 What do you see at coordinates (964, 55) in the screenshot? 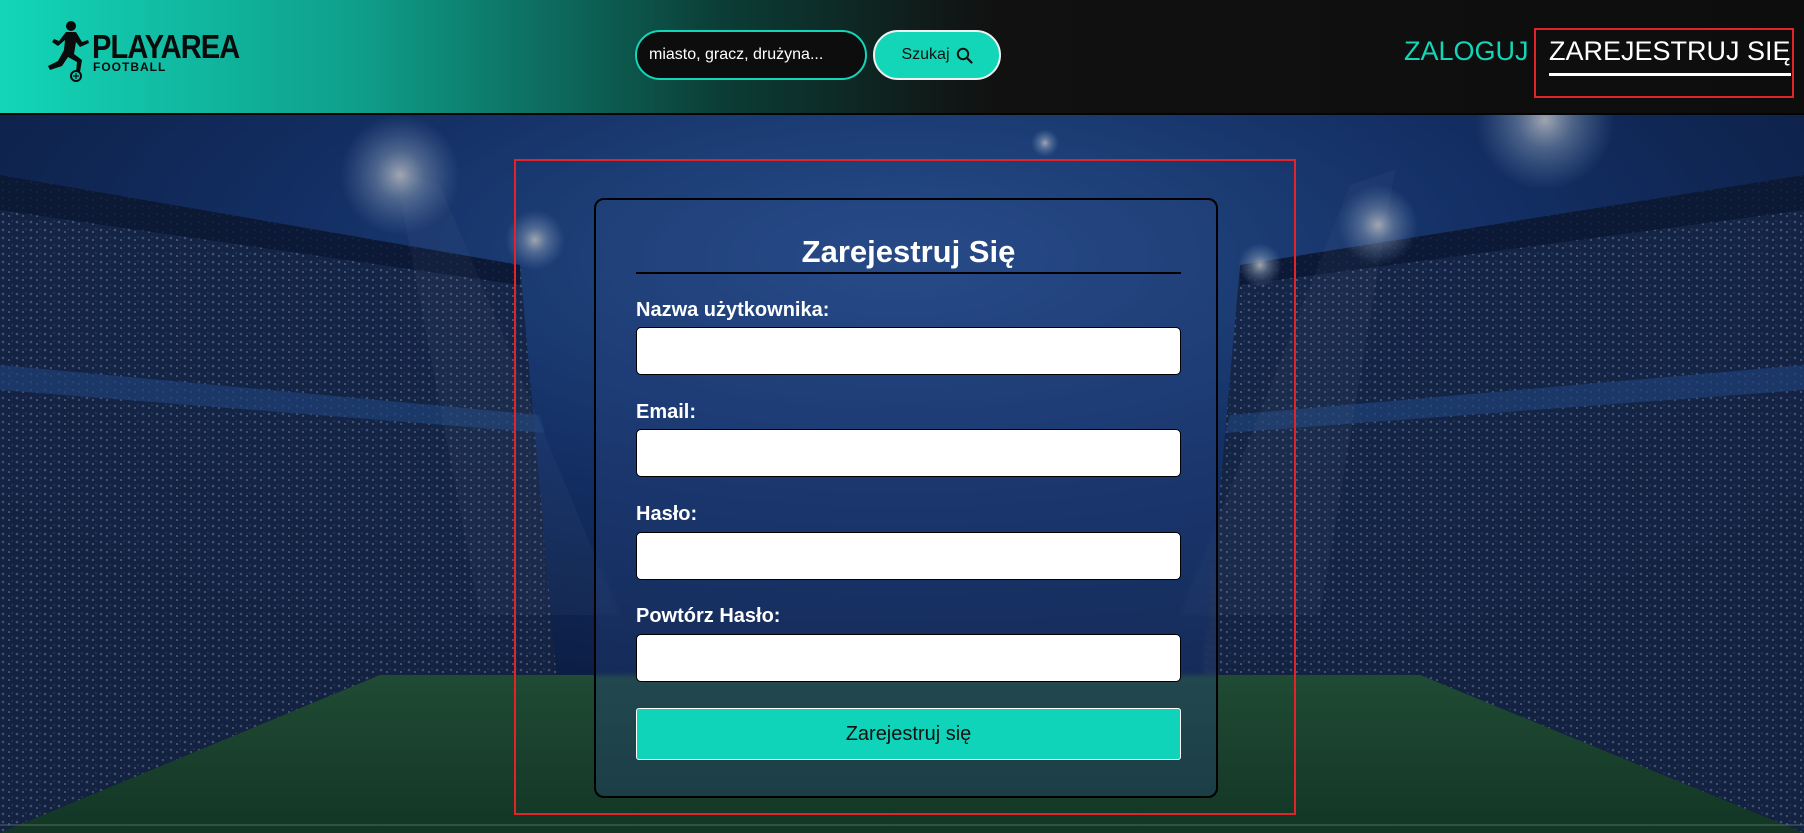
I see `search-icon` at bounding box center [964, 55].